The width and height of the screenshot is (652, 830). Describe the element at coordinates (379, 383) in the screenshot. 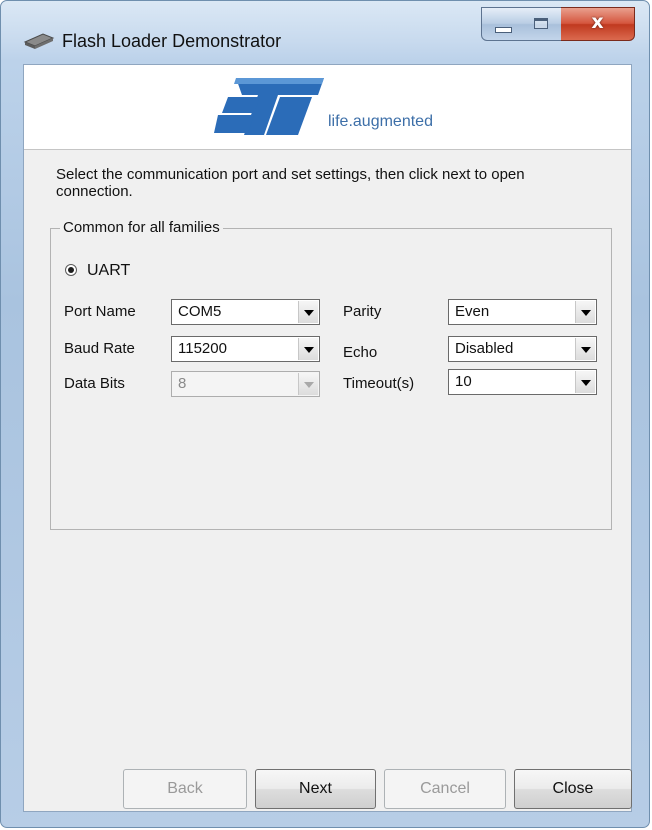

I see `timeout-label: Timeout(s)` at that location.